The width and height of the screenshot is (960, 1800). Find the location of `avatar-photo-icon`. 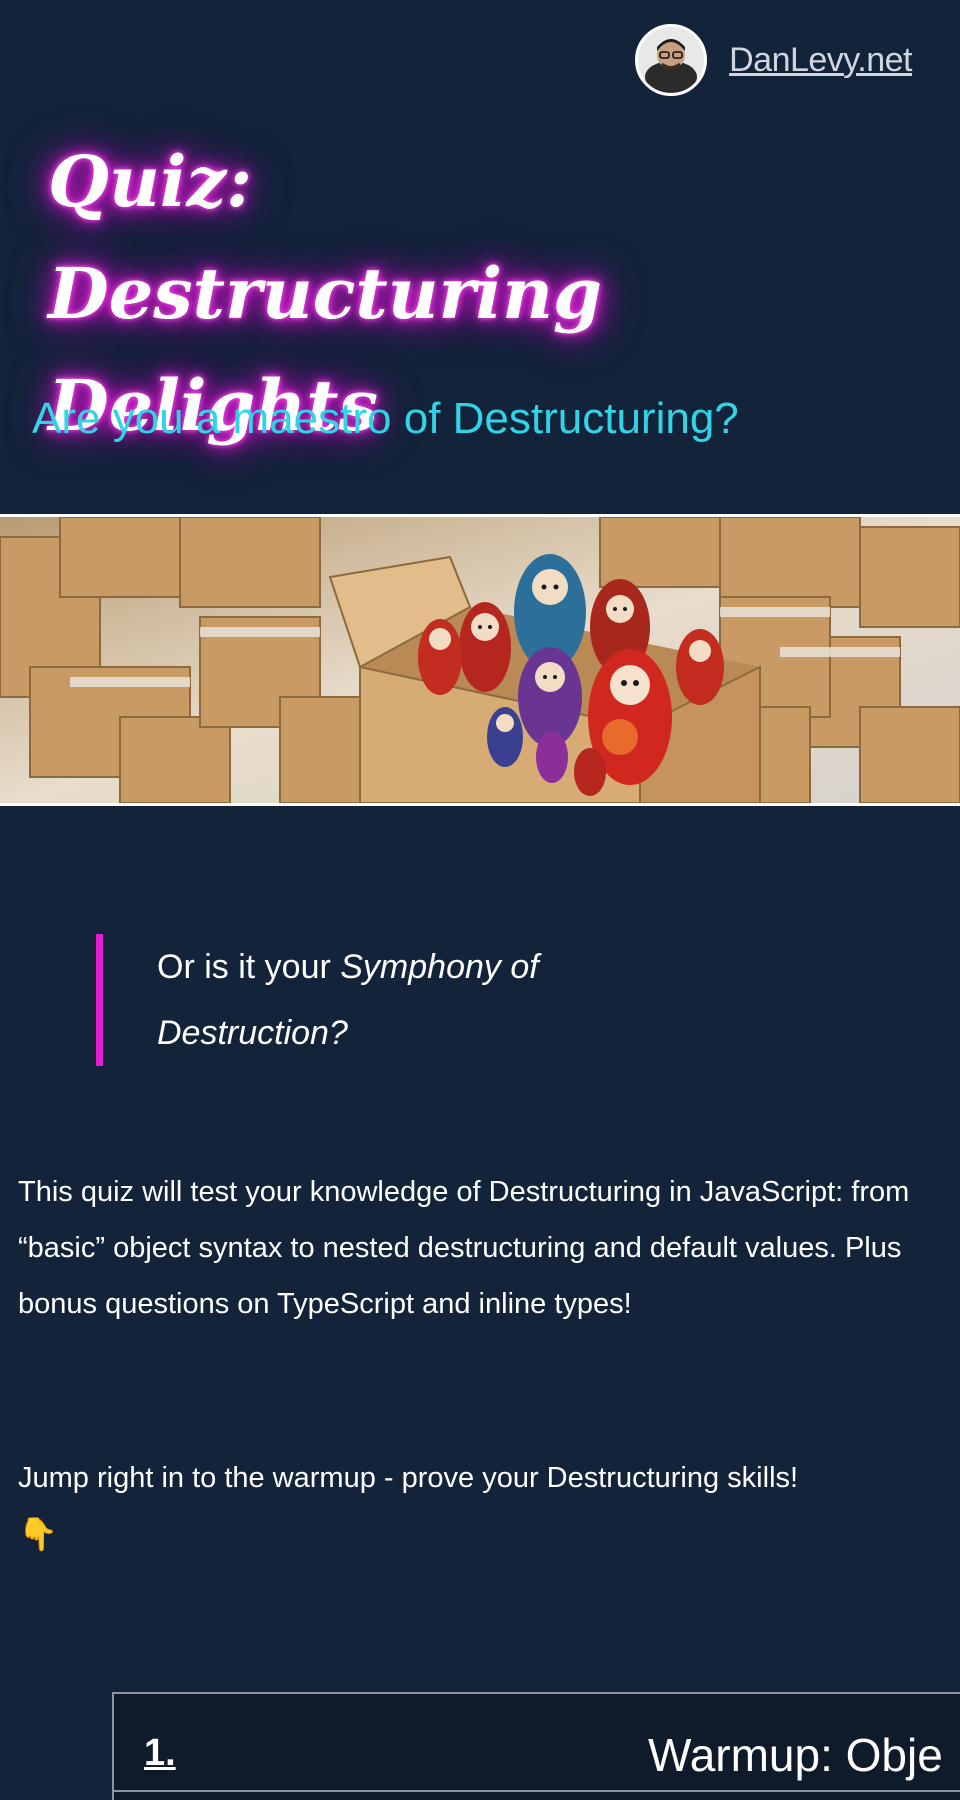

avatar-photo-icon is located at coordinates (671, 60).